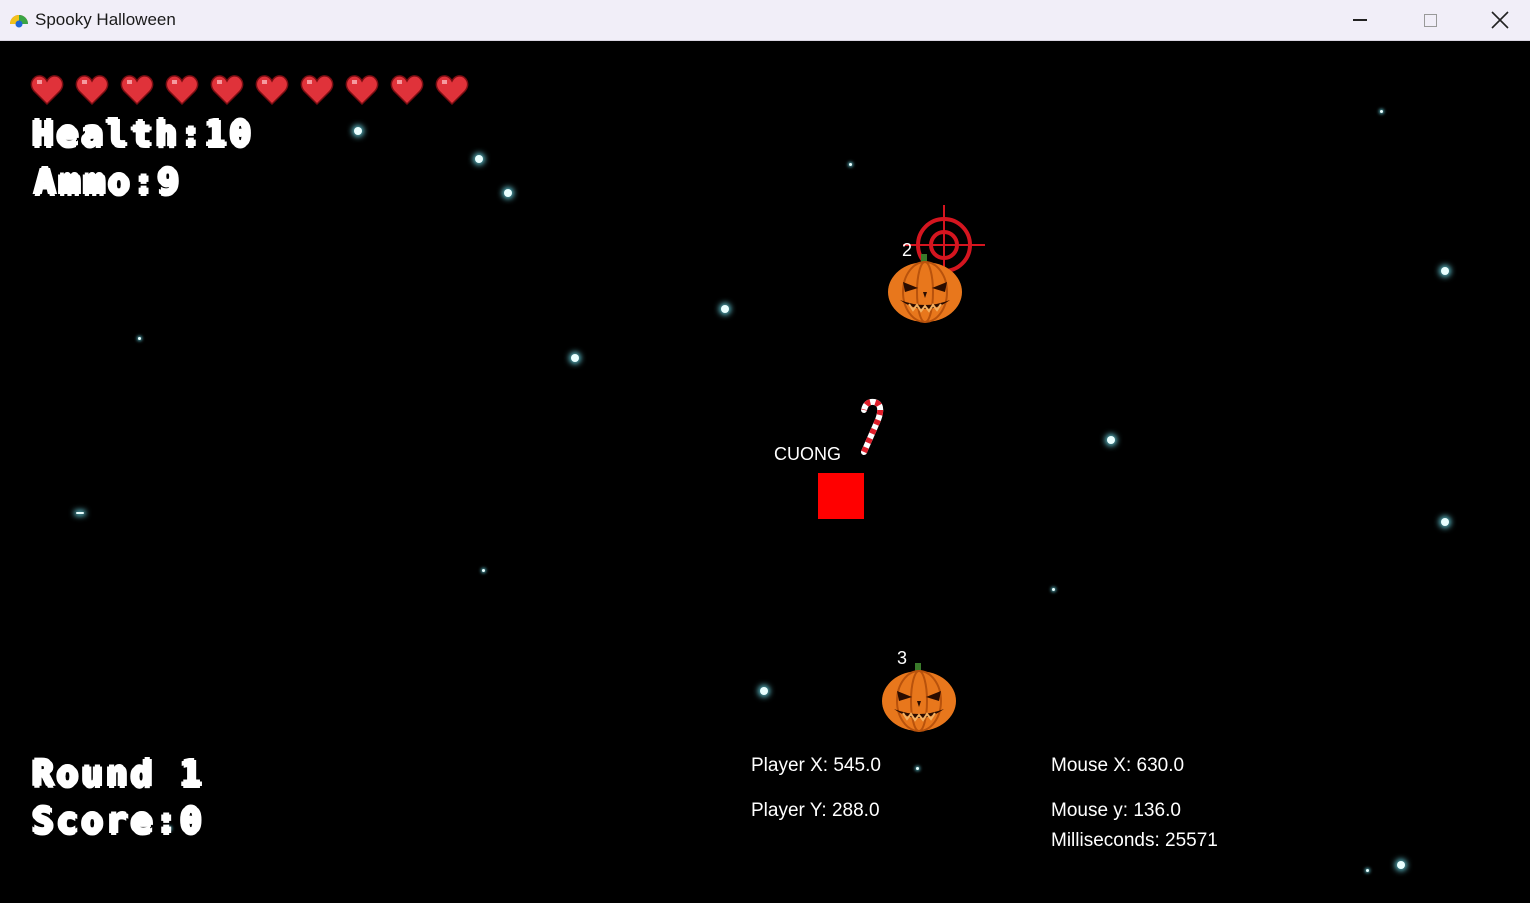 This screenshot has height=903, width=1530. I want to click on mouse-x-readout: Mouse X: 630.0, so click(1118, 765).